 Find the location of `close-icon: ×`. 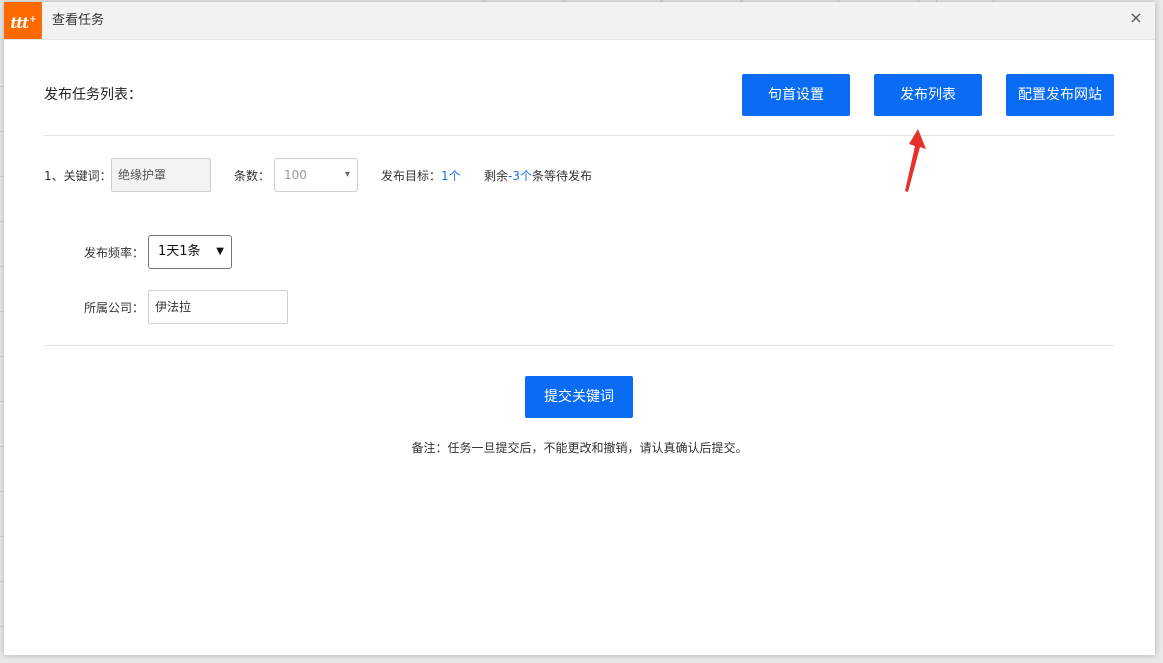

close-icon: × is located at coordinates (1136, 18).